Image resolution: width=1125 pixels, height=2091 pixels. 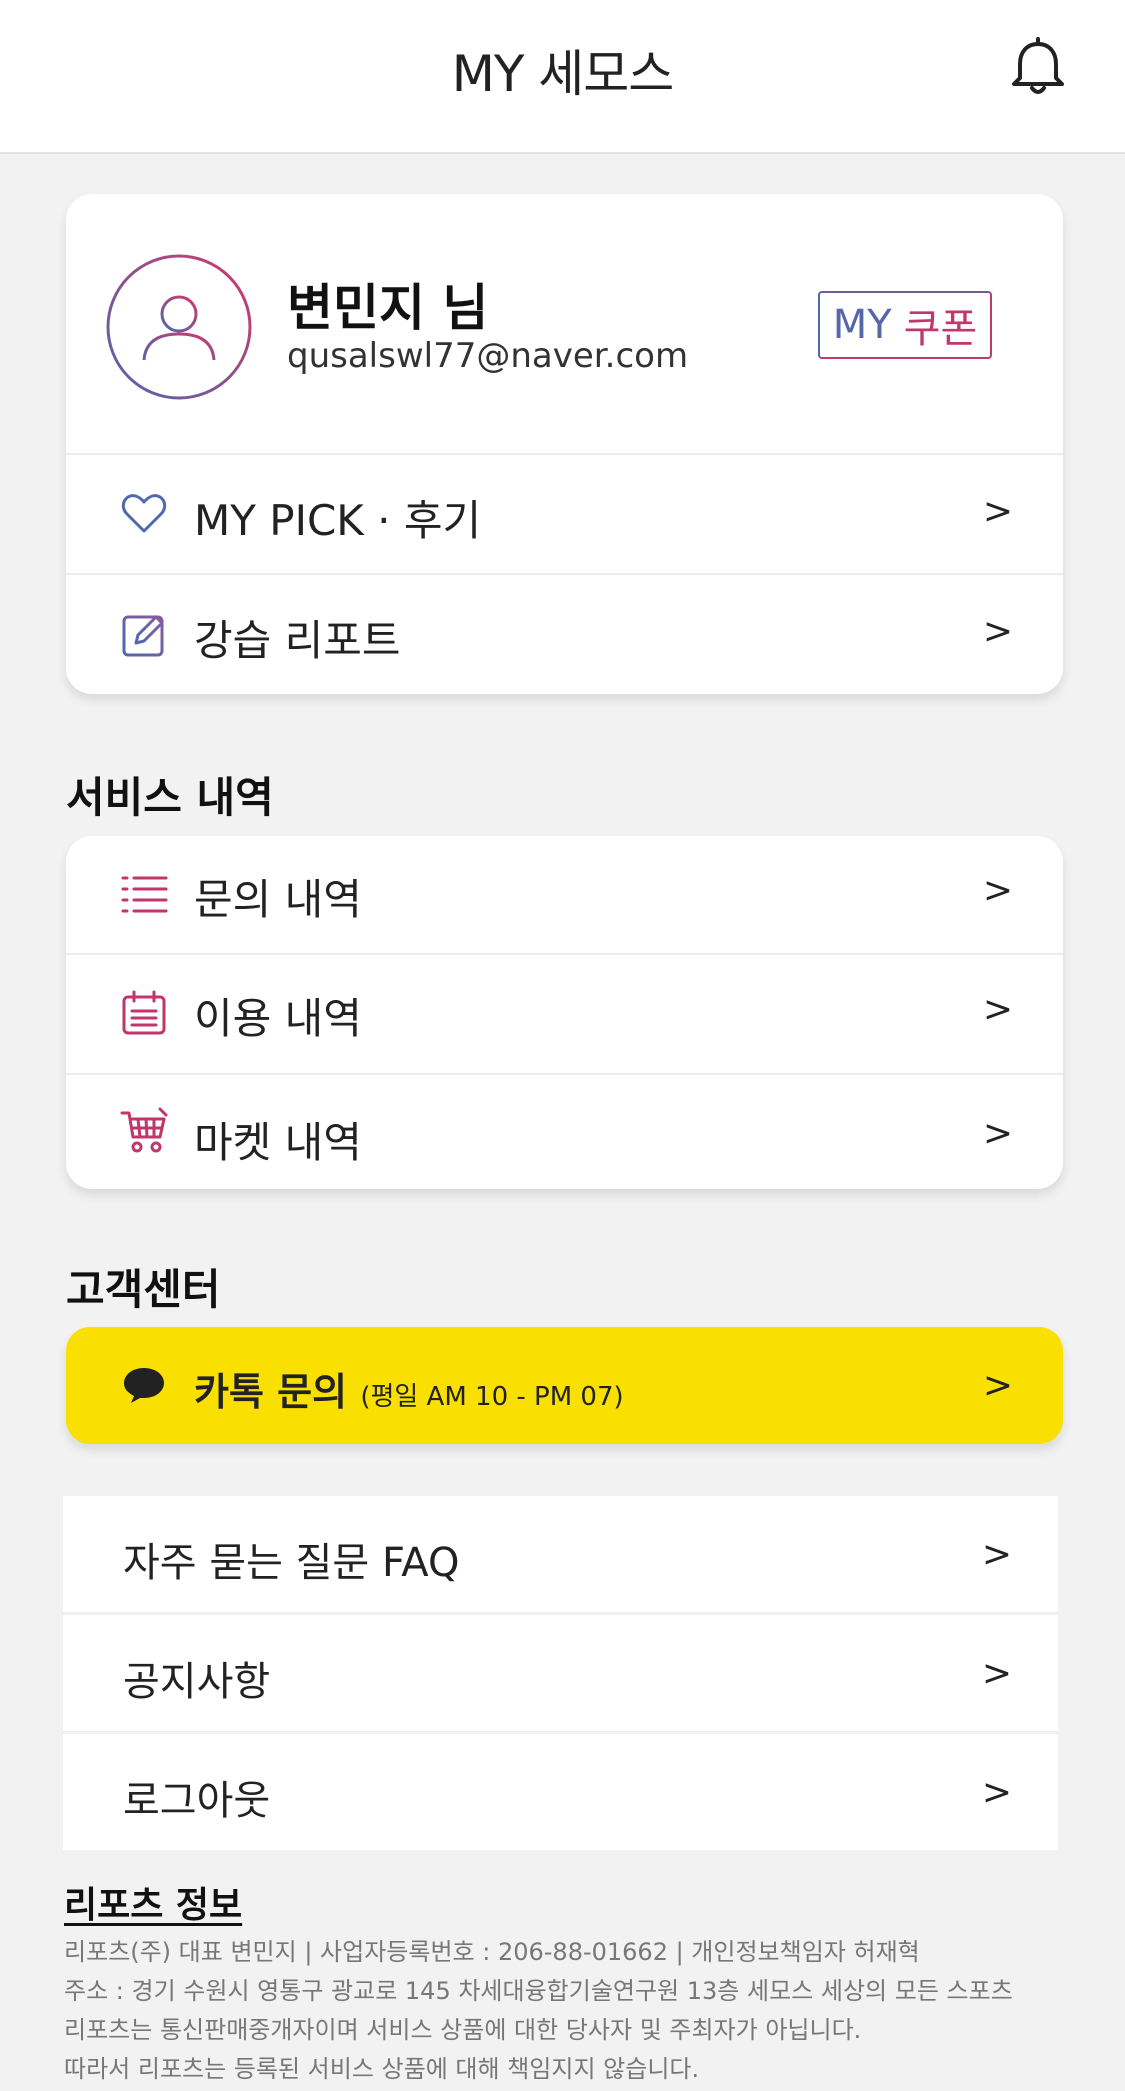 I want to click on support-list: 자주 묻는 질문 FAQ > 공지사항 > 로그아웃 >, so click(x=560, y=1673).